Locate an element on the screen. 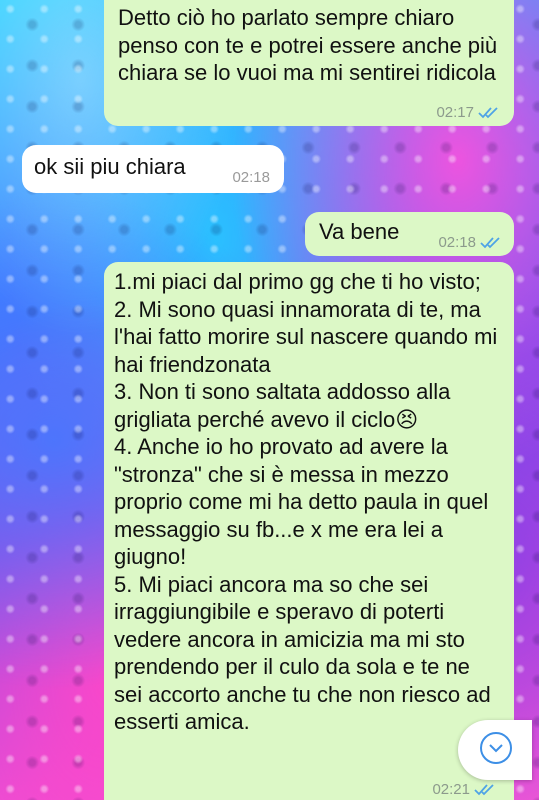 The image size is (539, 800). message-meta: 02:17 is located at coordinates (468, 112).